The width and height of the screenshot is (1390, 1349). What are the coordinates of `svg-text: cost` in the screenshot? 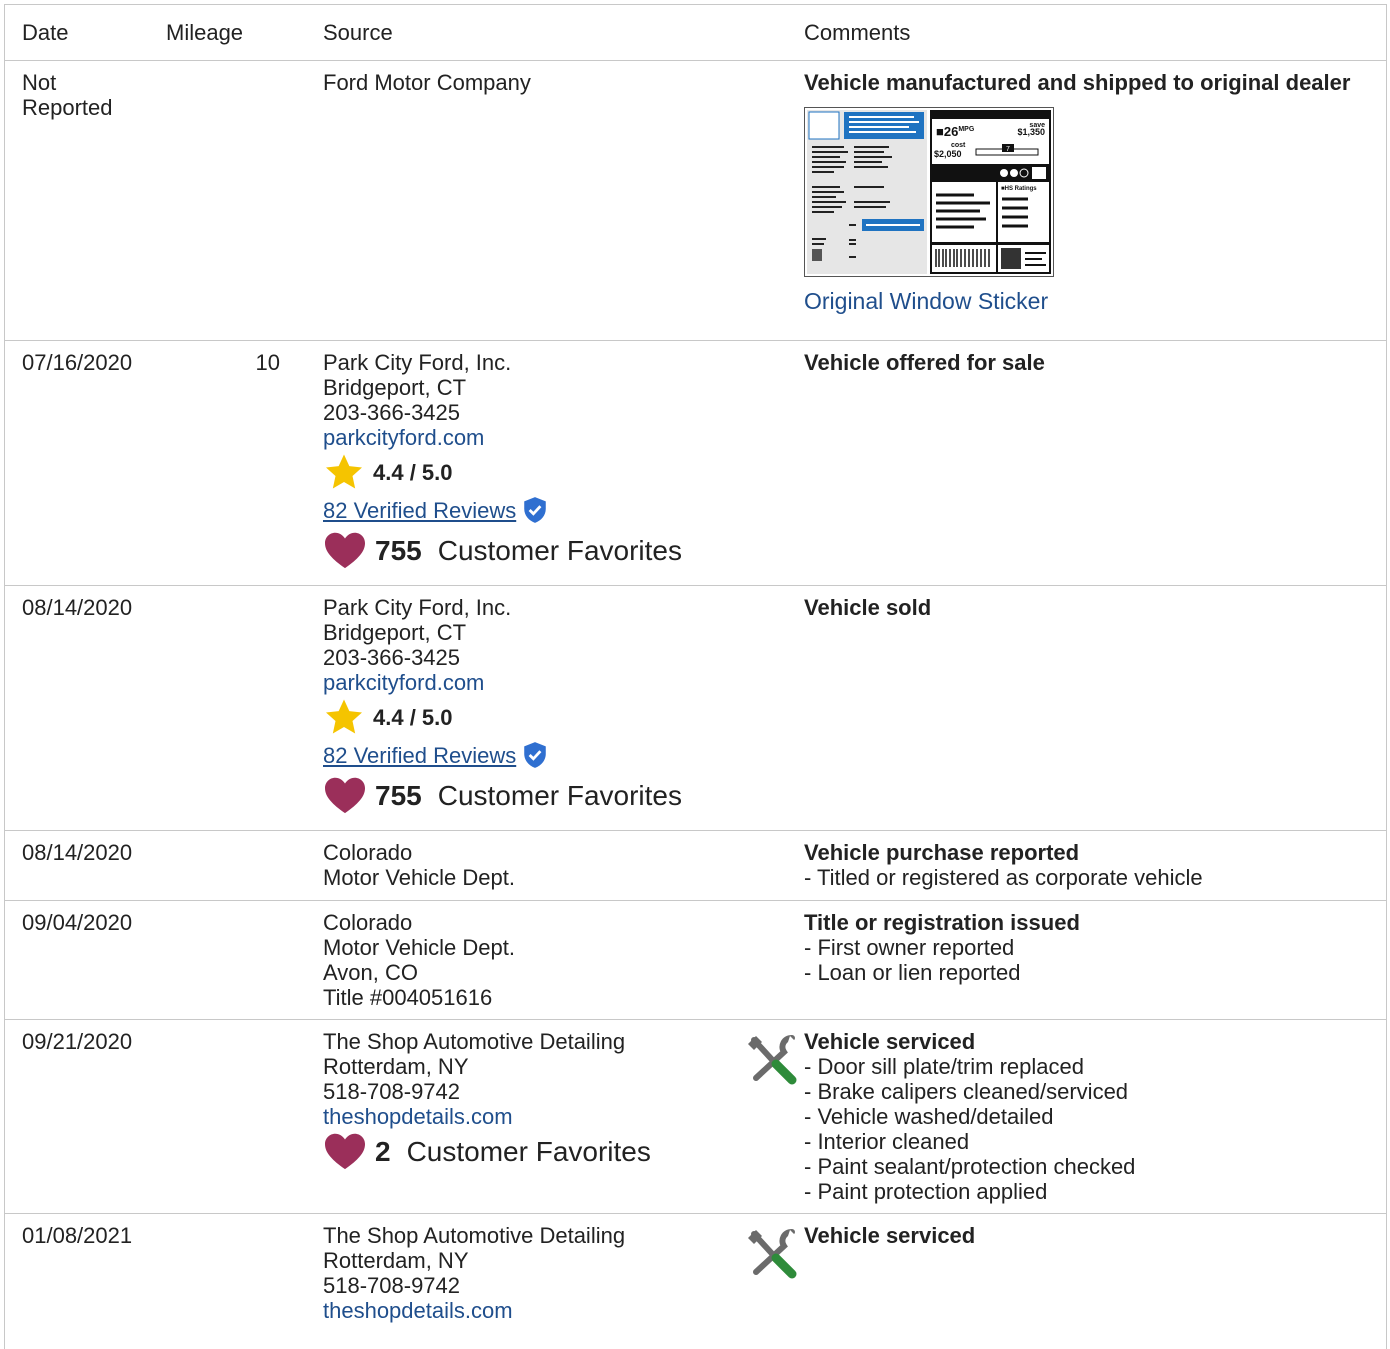 It's located at (958, 145).